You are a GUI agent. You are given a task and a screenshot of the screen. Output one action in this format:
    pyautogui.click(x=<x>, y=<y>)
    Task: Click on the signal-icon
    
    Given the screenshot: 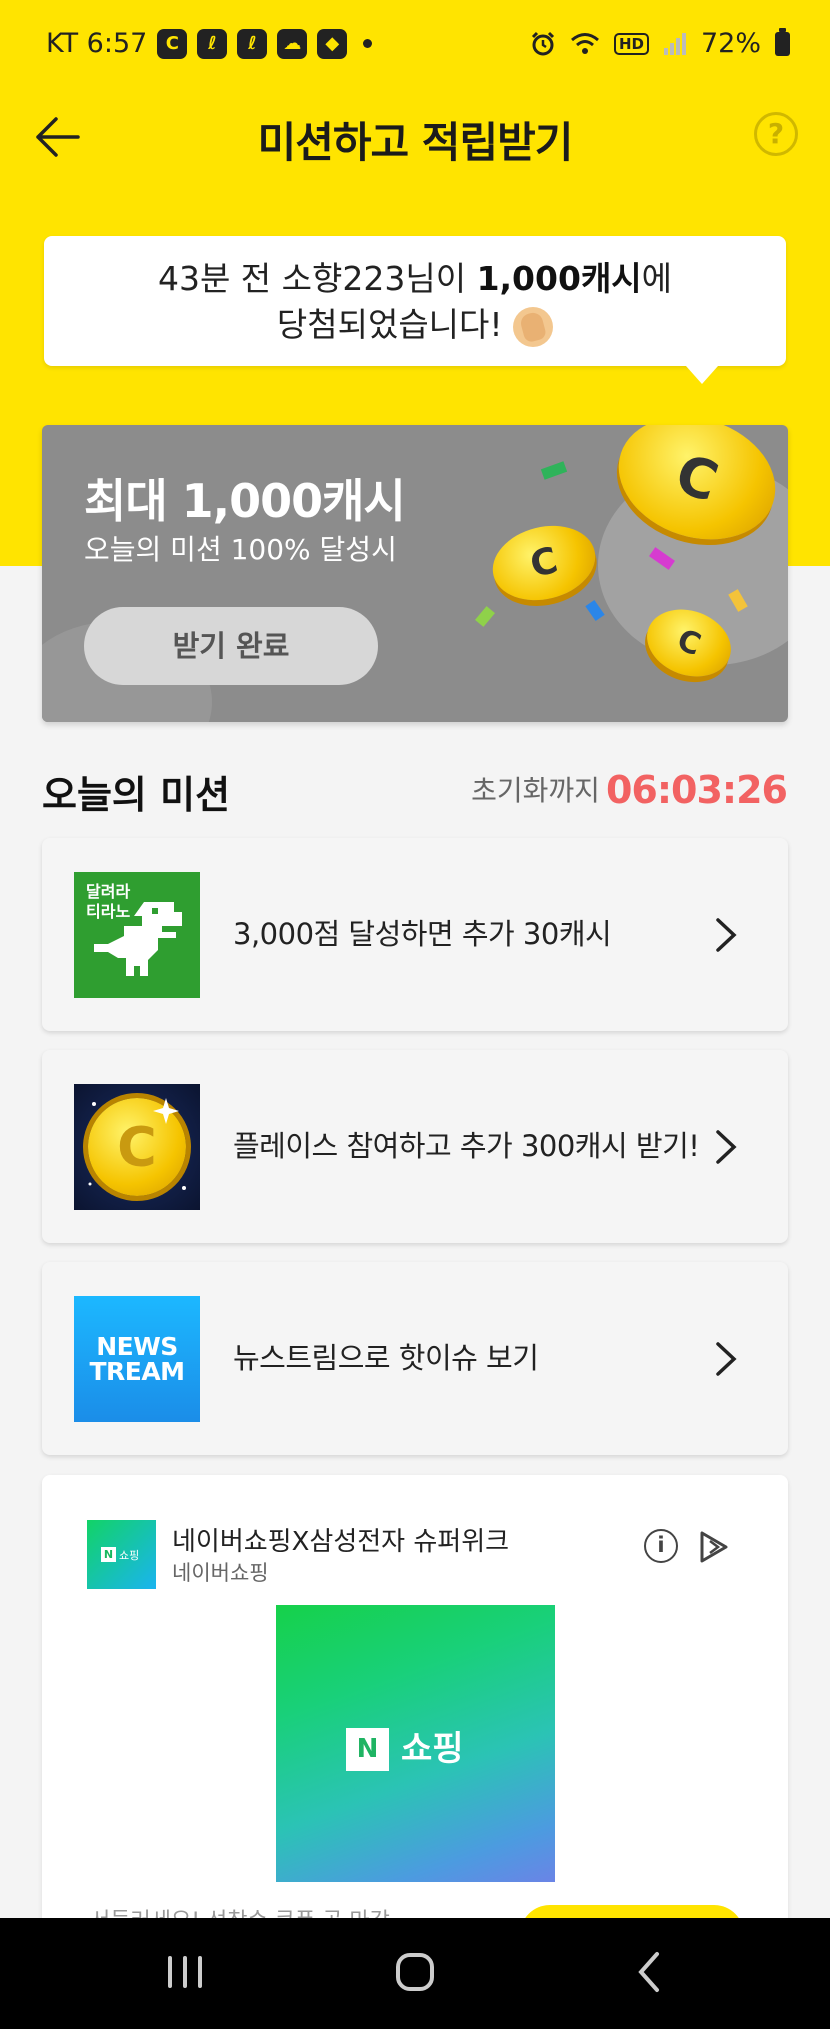 What is the action you would take?
    pyautogui.click(x=674, y=43)
    